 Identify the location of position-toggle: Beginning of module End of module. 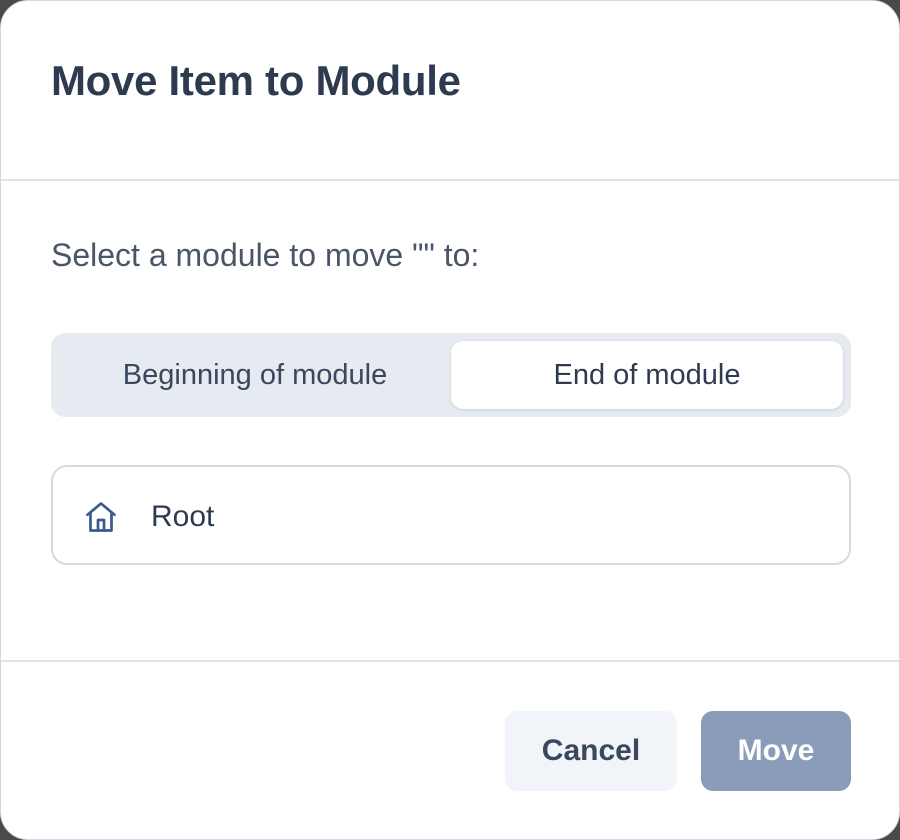
(451, 375).